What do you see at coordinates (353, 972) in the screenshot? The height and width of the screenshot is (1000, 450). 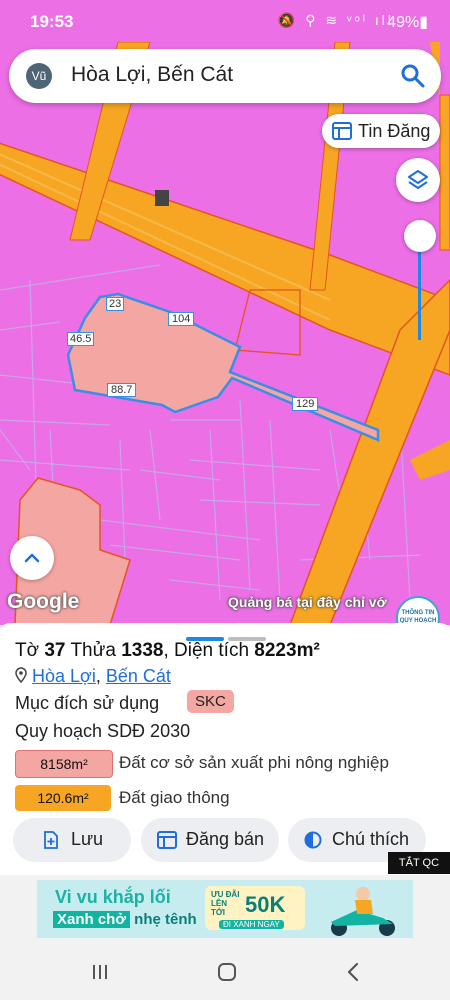 I see `back-icon` at bounding box center [353, 972].